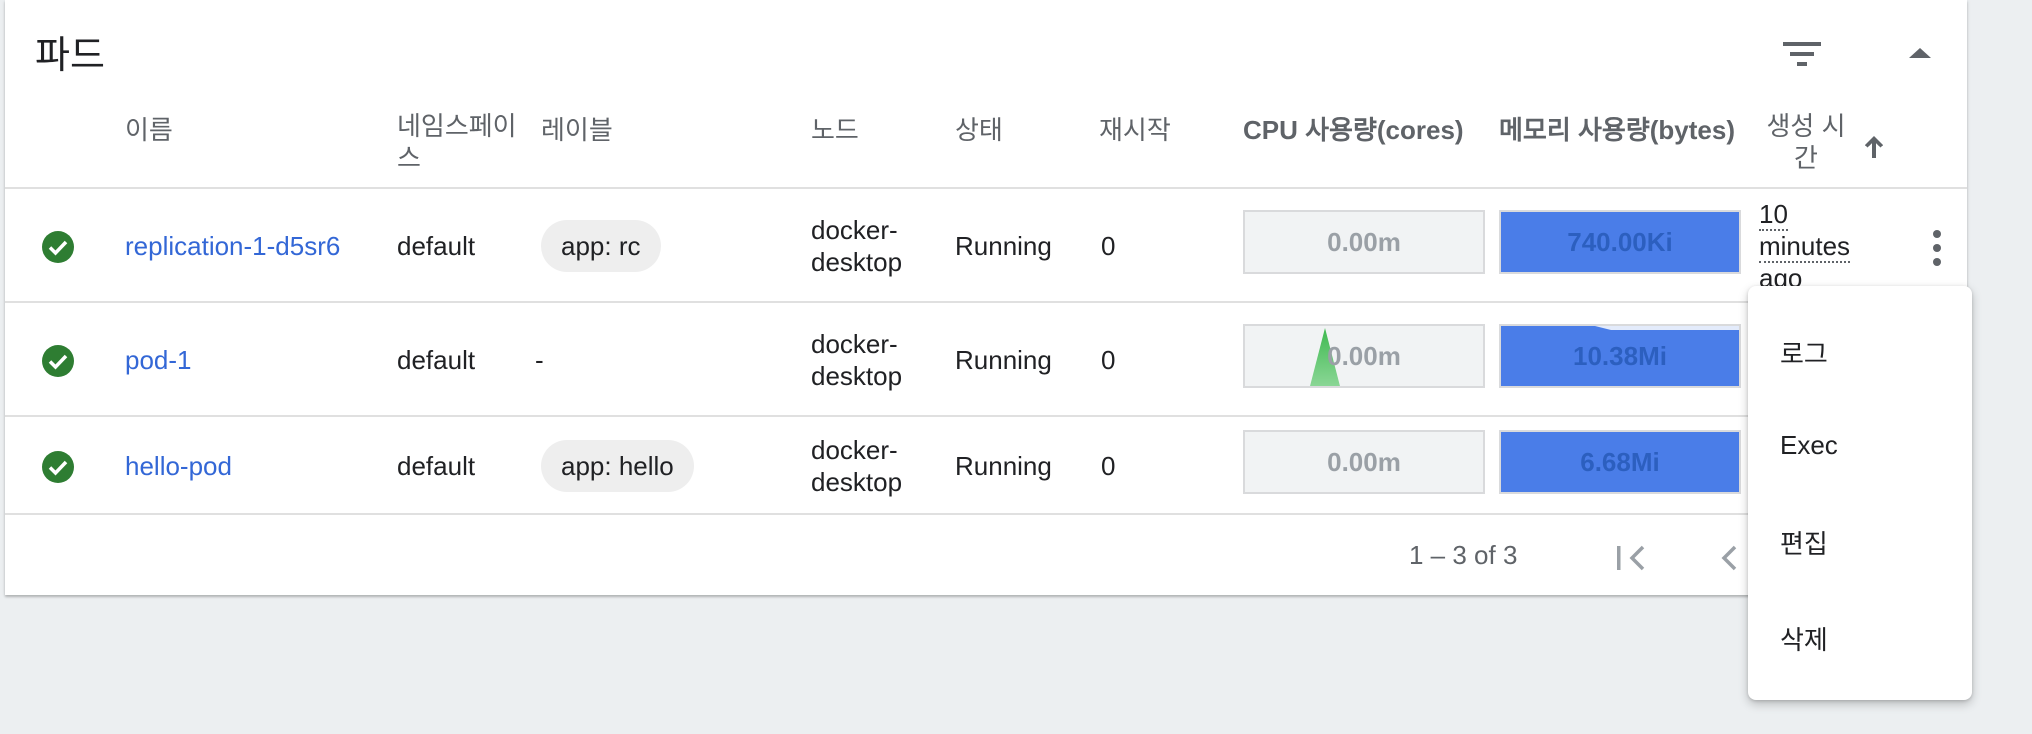  What do you see at coordinates (457, 142) in the screenshot?
I see `col-namespace: 네임스페이 스` at bounding box center [457, 142].